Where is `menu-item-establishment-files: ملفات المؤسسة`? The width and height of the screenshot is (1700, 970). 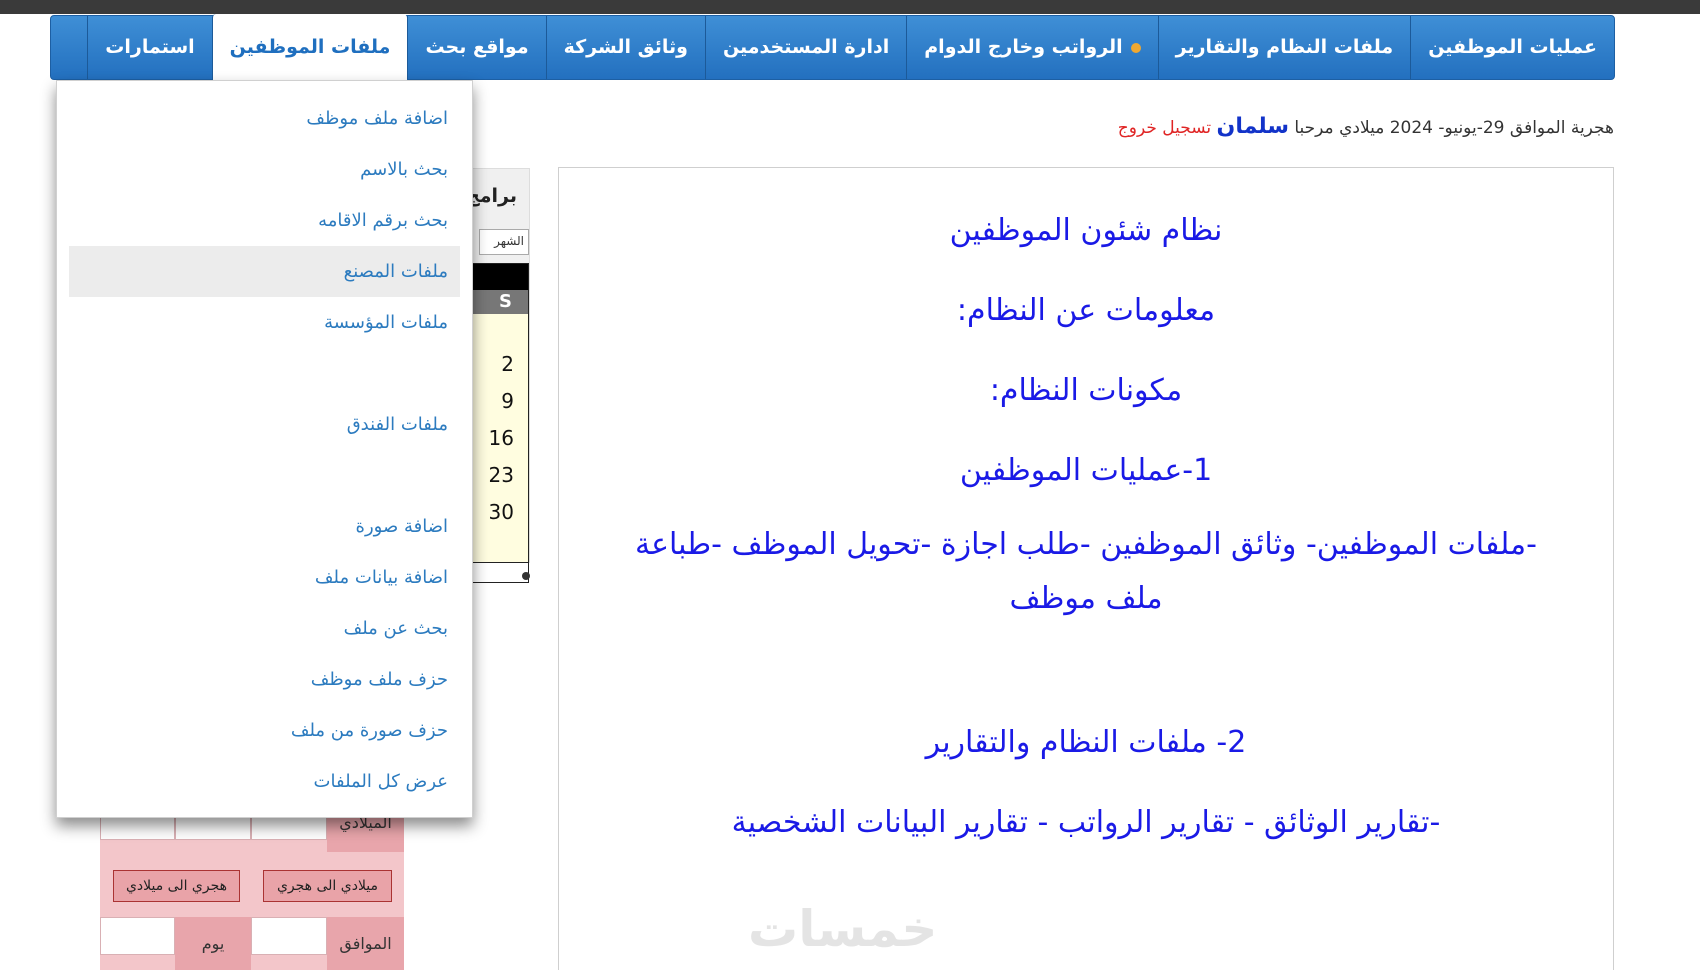 menu-item-establishment-files: ملفات المؤسسة is located at coordinates (264, 322).